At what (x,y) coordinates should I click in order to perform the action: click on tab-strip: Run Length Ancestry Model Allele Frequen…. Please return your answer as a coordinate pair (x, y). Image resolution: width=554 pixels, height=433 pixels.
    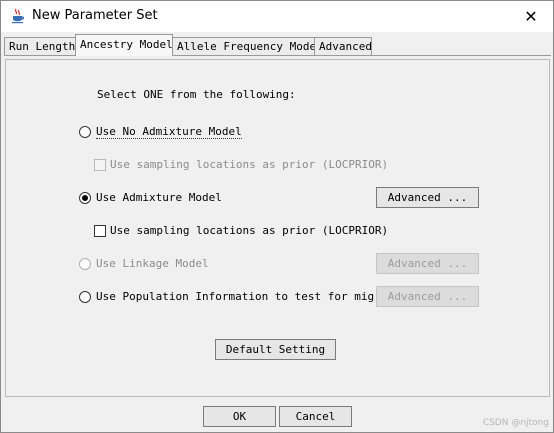
    Looking at the image, I should click on (277, 45).